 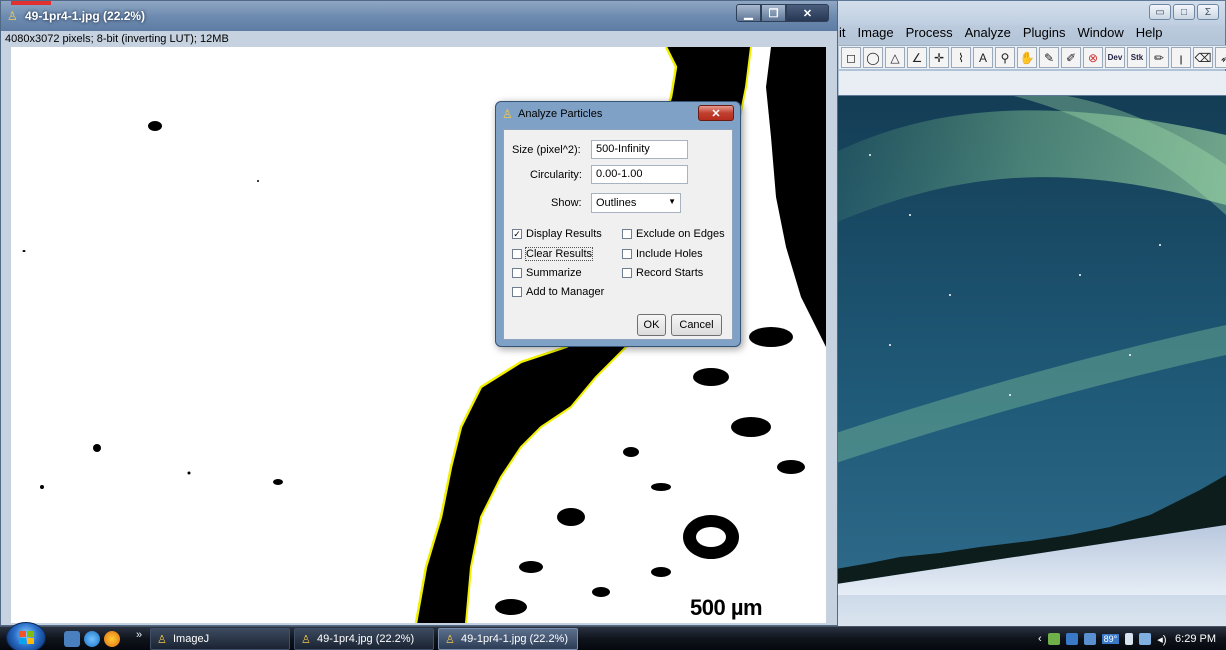 I want to click on start-button, so click(x=26, y=636).